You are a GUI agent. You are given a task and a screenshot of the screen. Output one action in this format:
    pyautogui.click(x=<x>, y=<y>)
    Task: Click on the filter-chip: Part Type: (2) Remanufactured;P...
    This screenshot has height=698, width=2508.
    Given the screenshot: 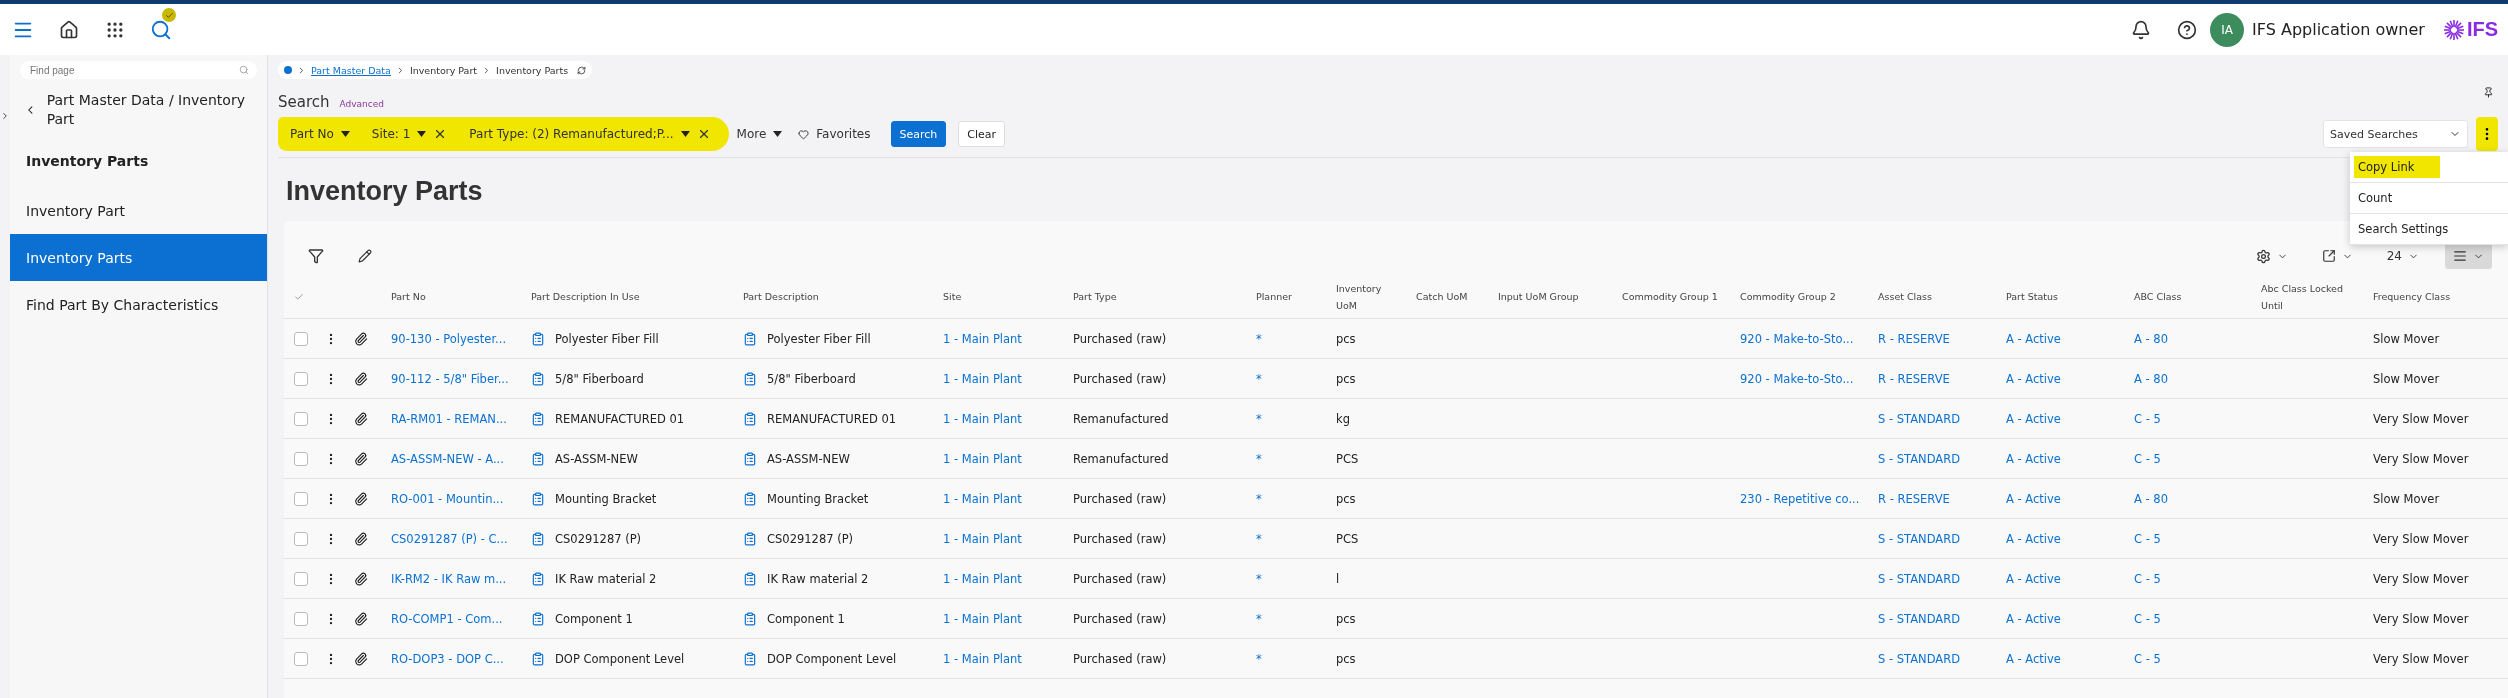 What is the action you would take?
    pyautogui.click(x=590, y=134)
    